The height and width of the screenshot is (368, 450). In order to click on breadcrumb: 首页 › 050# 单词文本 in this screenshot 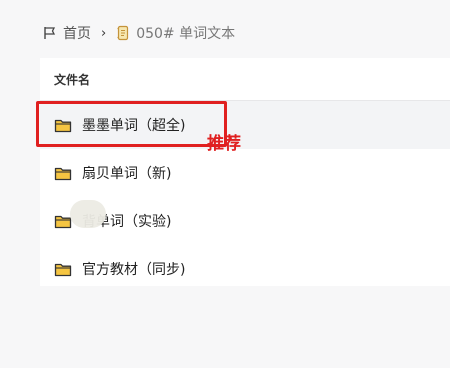, I will do `click(139, 33)`.